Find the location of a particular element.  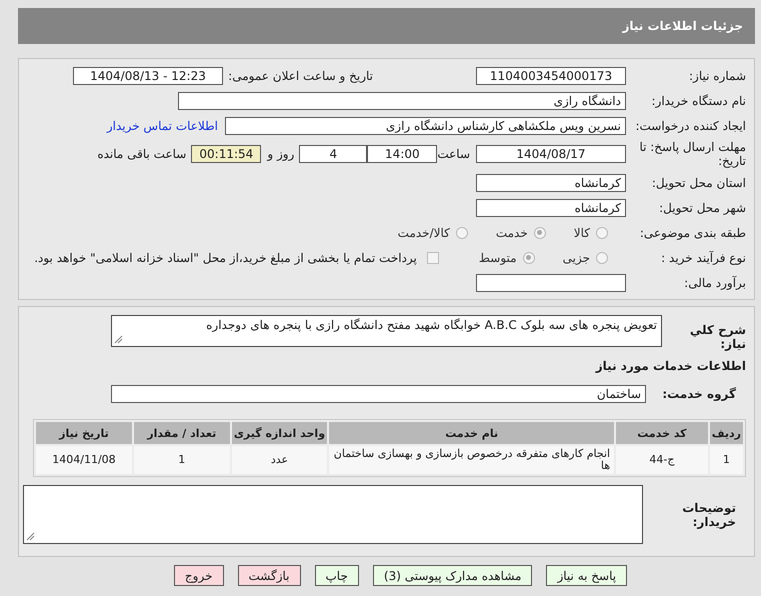

column-header: کد خدمت is located at coordinates (662, 433).